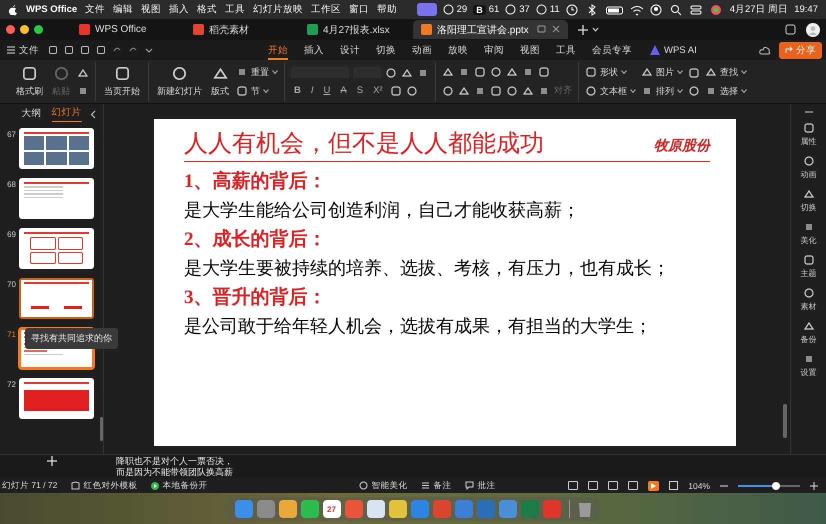 Image resolution: width=826 pixels, height=524 pixels. Describe the element at coordinates (256, 182) in the screenshot. I see `point-heading: 1、高薪的背后：` at that location.